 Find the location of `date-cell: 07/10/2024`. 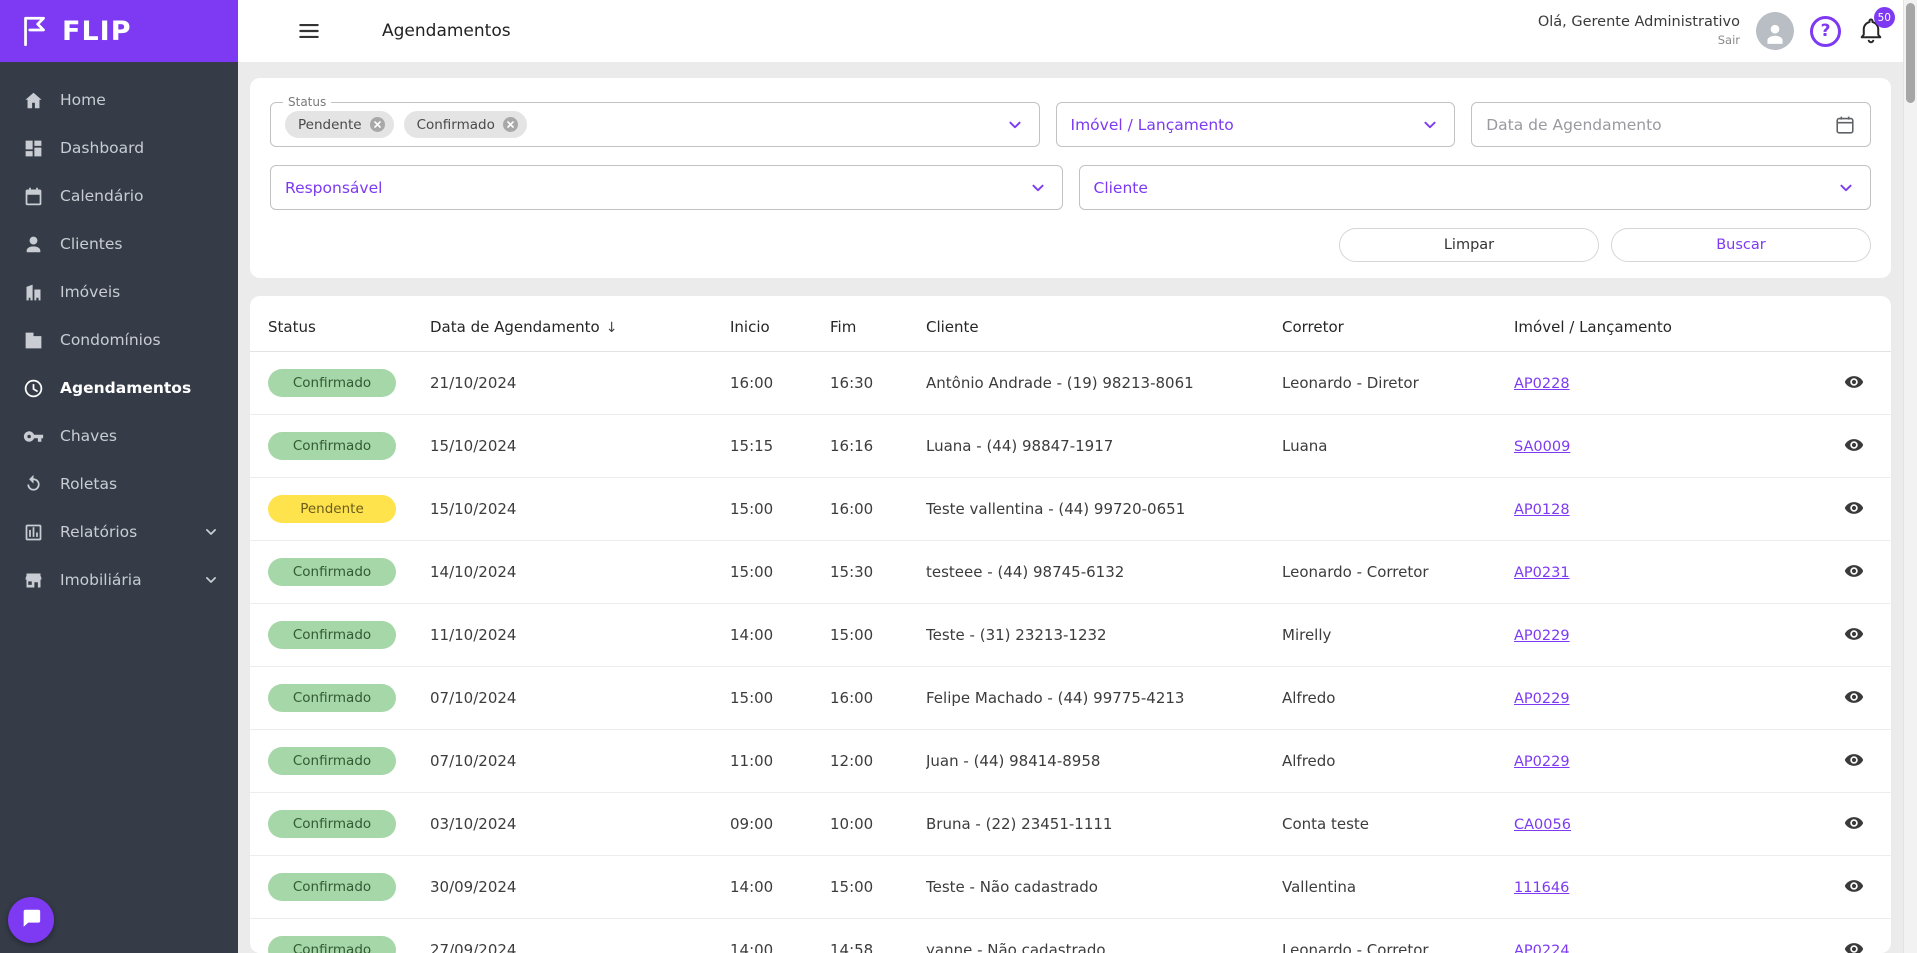

date-cell: 07/10/2024 is located at coordinates (473, 761).